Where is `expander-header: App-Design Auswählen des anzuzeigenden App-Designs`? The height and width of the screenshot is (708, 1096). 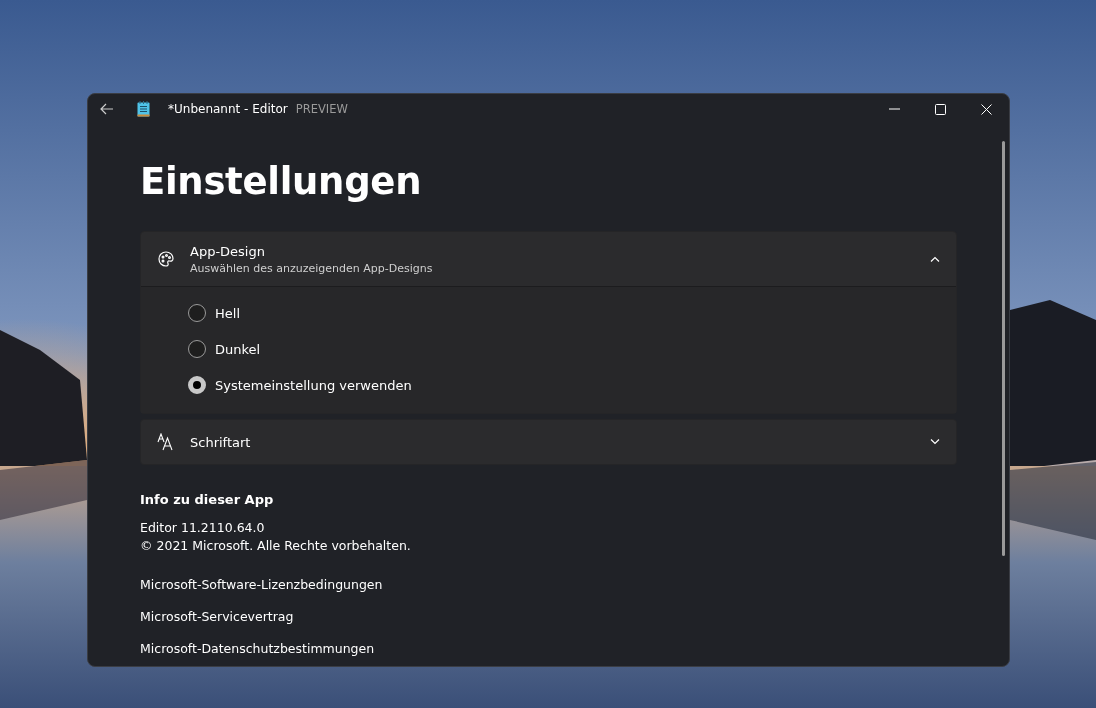 expander-header: App-Design Auswählen des anzuzeigenden App-Designs is located at coordinates (548, 259).